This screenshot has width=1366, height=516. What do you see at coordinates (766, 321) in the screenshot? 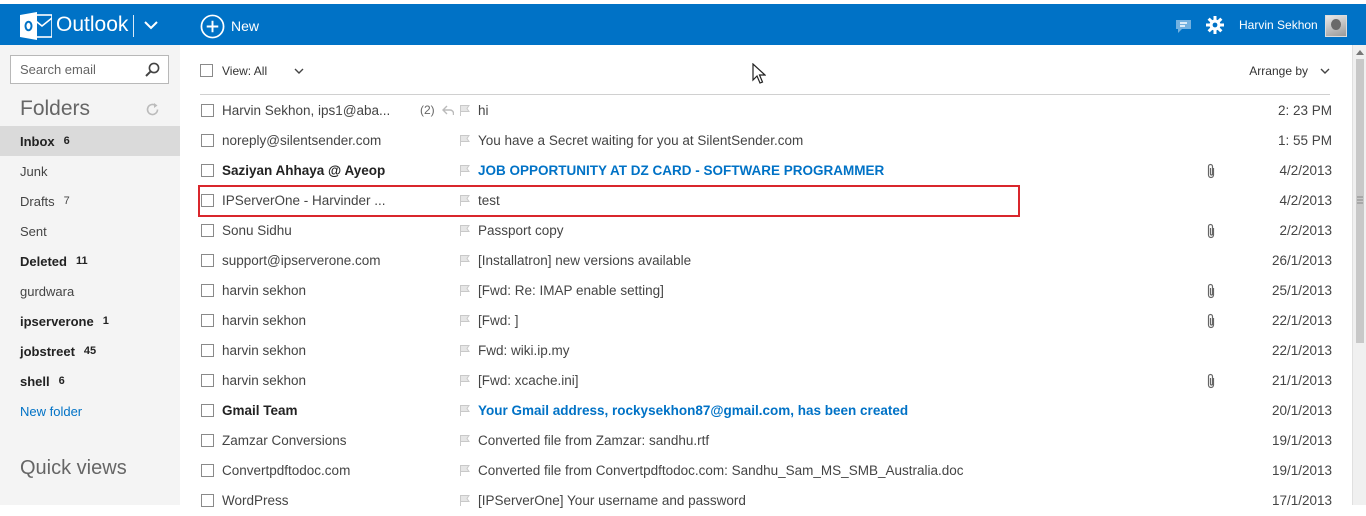
I see `message-row: harvin sekhon [Fwd: ] 22/1/2013` at bounding box center [766, 321].